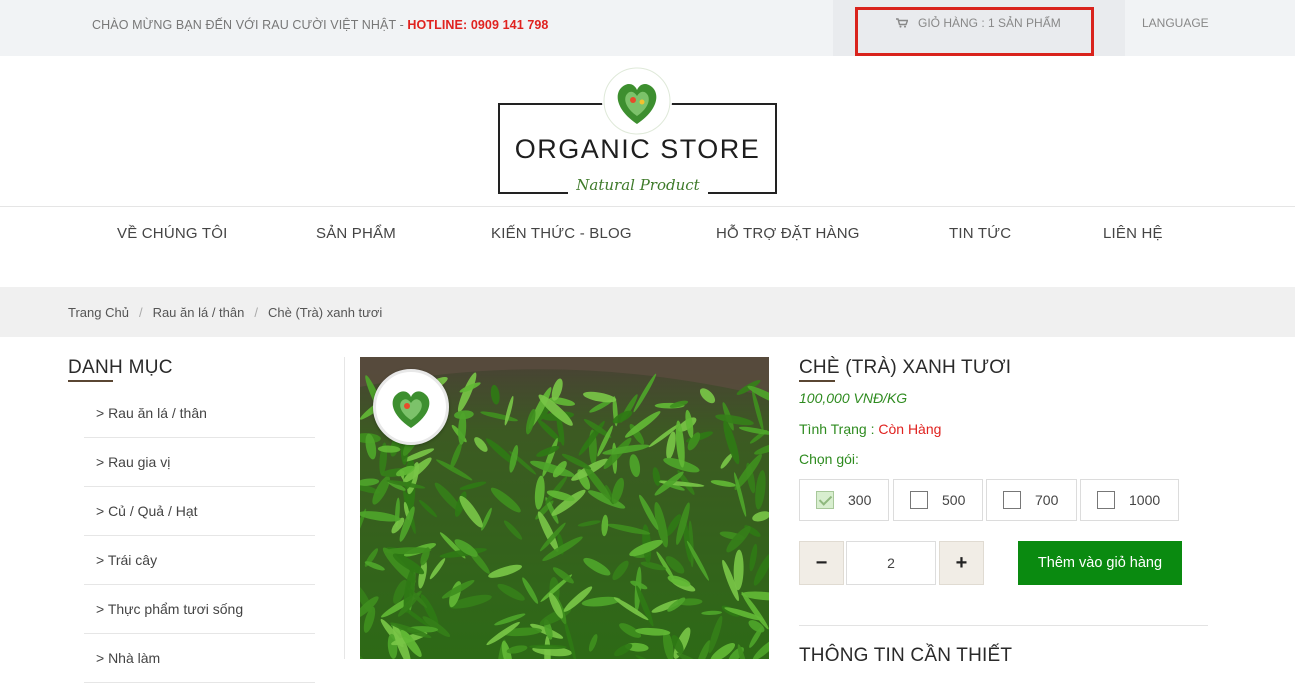  What do you see at coordinates (1133, 233) in the screenshot?
I see `nav-contact: LIÊN HỆ` at bounding box center [1133, 233].